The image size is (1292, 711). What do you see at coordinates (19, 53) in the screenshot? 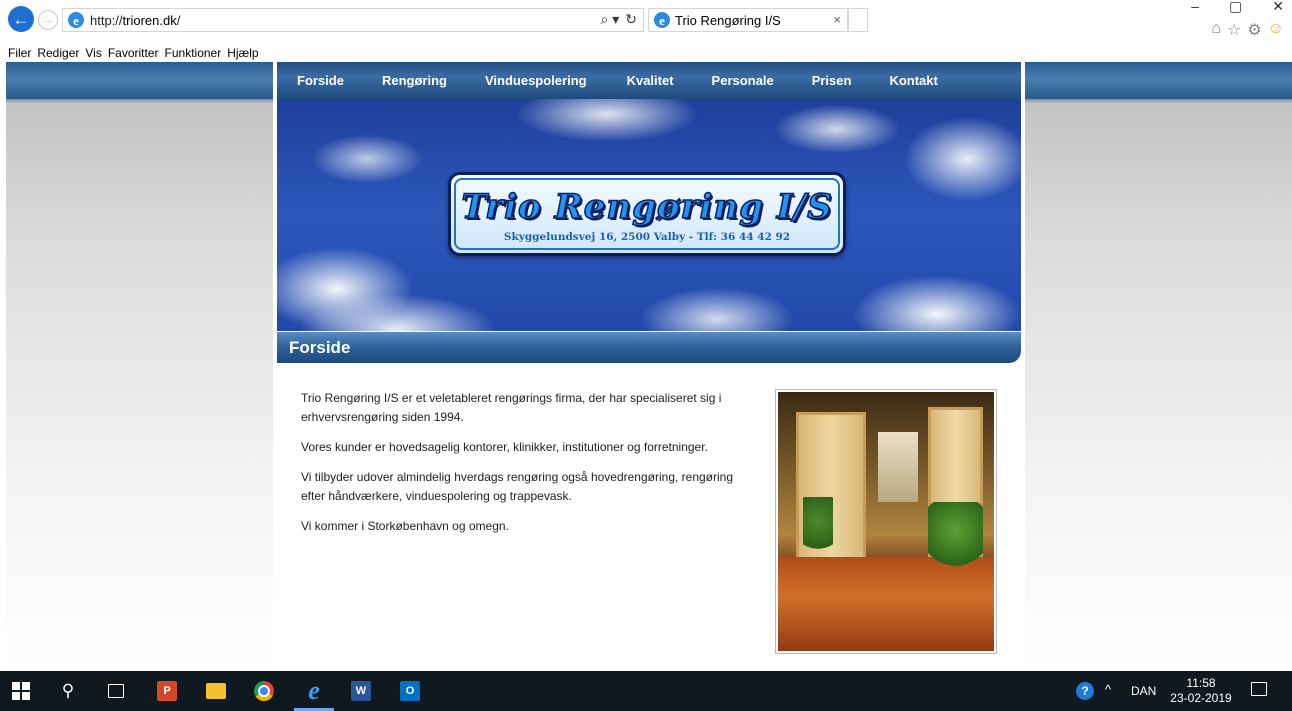
I see `menu-filer: Filer` at bounding box center [19, 53].